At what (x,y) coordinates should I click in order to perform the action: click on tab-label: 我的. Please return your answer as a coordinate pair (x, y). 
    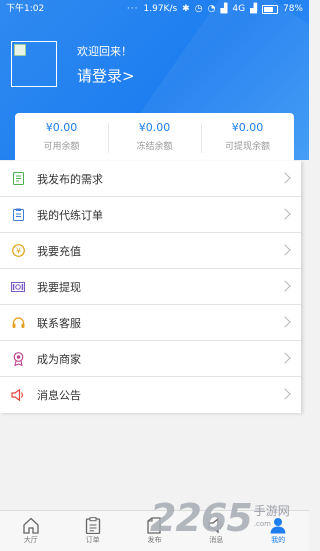
    Looking at the image, I should click on (278, 540).